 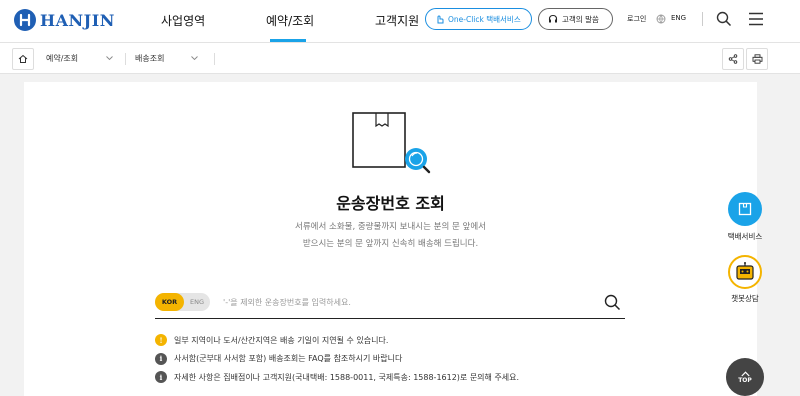 I want to click on description-line-2: 받으시는 분의 문 앞까지 신속히 배송해 드립니다., so click(x=390, y=244).